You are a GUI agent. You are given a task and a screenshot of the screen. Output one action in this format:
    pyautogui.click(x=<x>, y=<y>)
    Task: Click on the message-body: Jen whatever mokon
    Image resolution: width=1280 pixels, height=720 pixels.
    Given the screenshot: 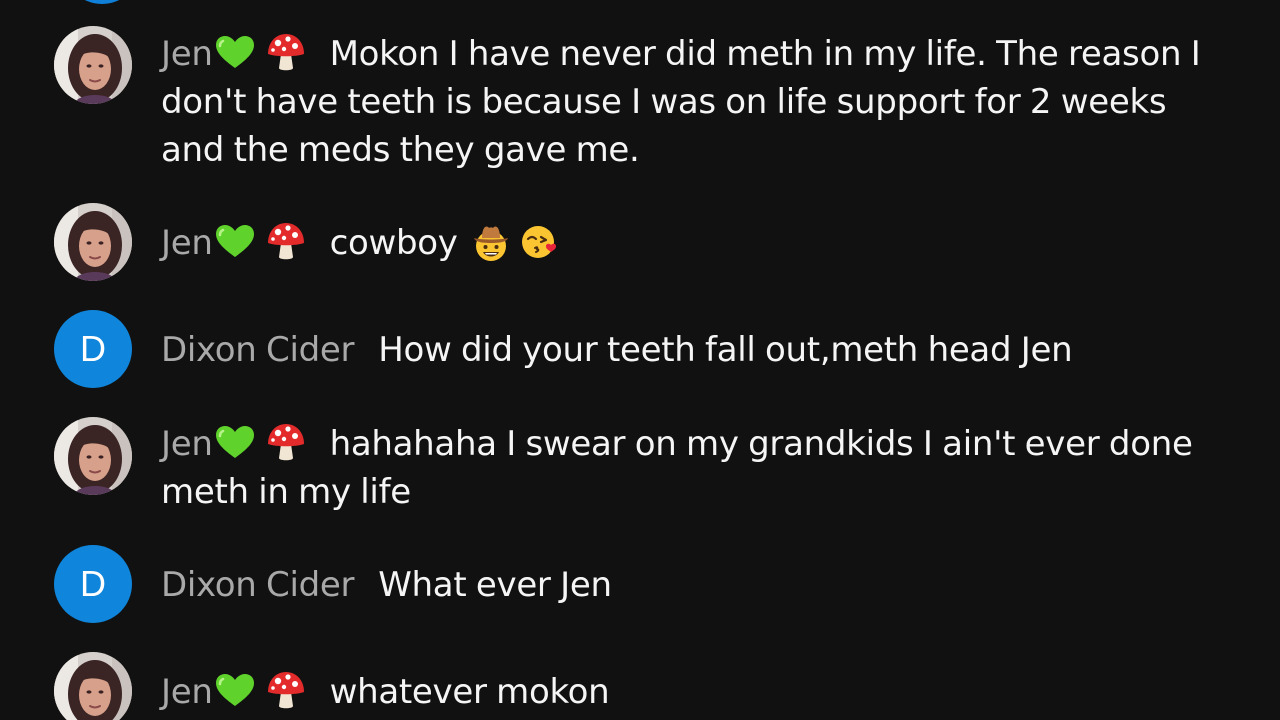 What is the action you would take?
    pyautogui.click(x=681, y=692)
    